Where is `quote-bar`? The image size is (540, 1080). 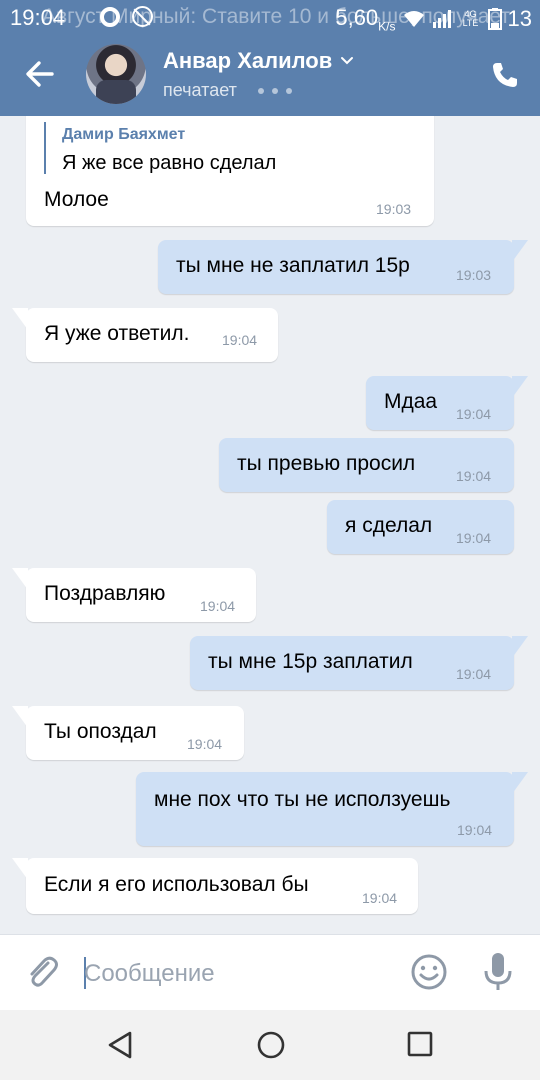 quote-bar is located at coordinates (45, 148).